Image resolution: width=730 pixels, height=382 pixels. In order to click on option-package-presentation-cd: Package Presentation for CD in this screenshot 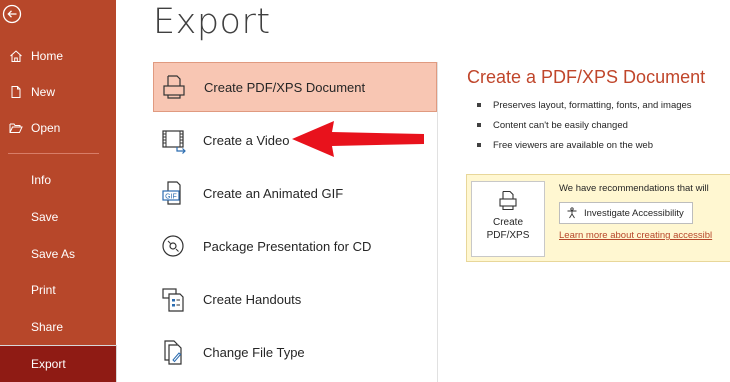, I will do `click(295, 246)`.